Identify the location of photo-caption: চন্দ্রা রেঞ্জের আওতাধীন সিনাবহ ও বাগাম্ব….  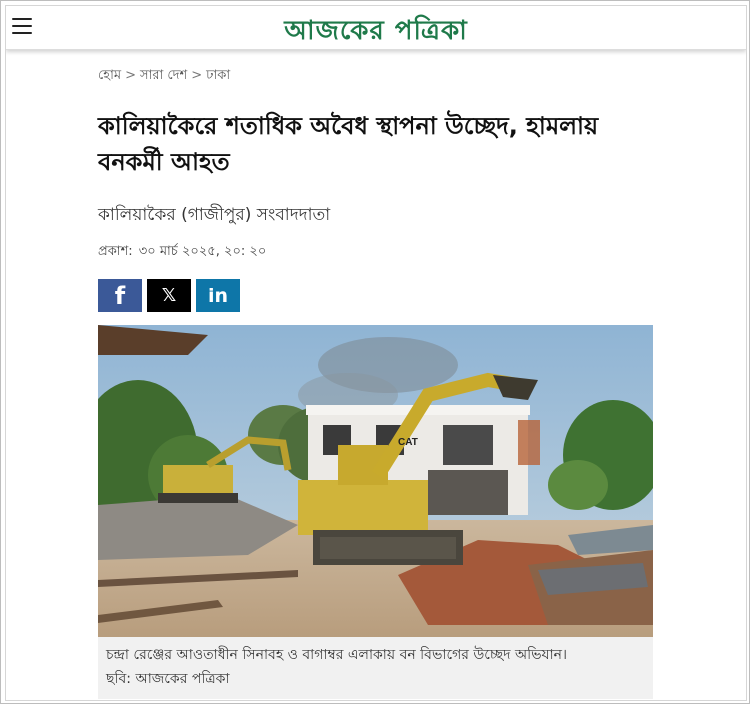
(375, 668).